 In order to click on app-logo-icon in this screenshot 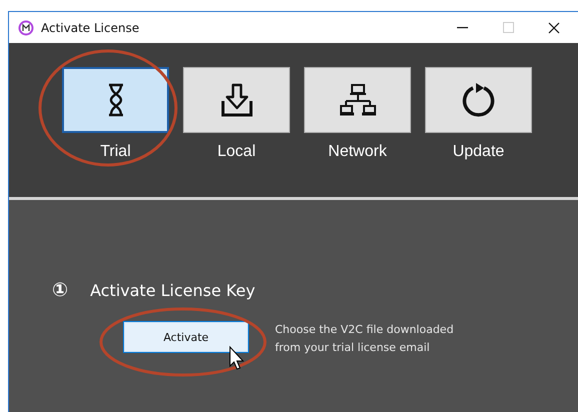, I will do `click(26, 28)`.